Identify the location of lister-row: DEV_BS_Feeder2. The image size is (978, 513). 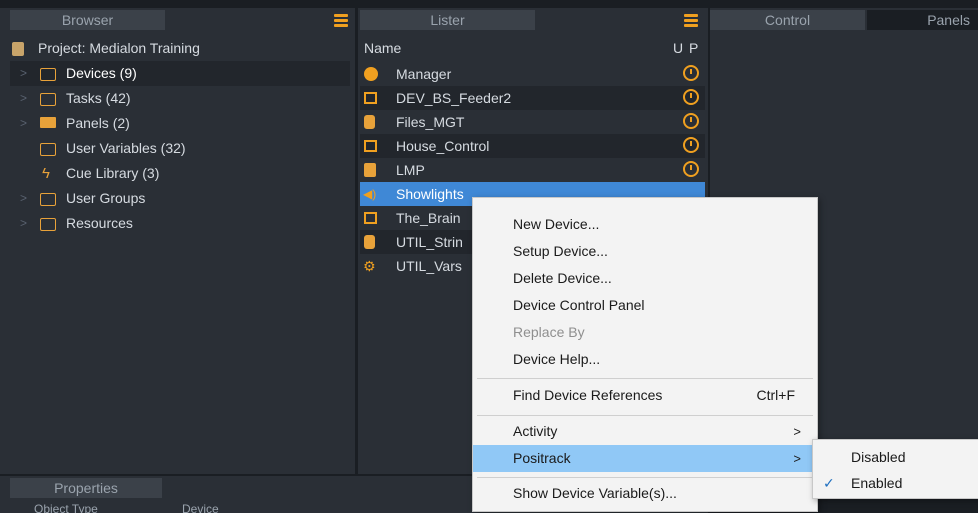
(532, 98).